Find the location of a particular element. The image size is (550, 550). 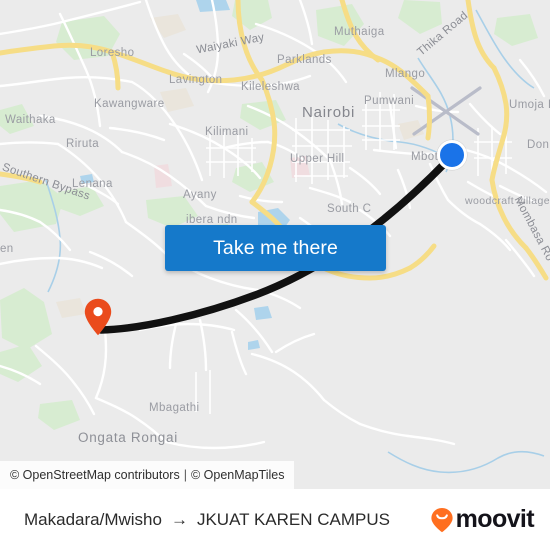

route-summary: Makadara/Mwisho → JKUAT KAREN CAMPUS is located at coordinates (207, 520).